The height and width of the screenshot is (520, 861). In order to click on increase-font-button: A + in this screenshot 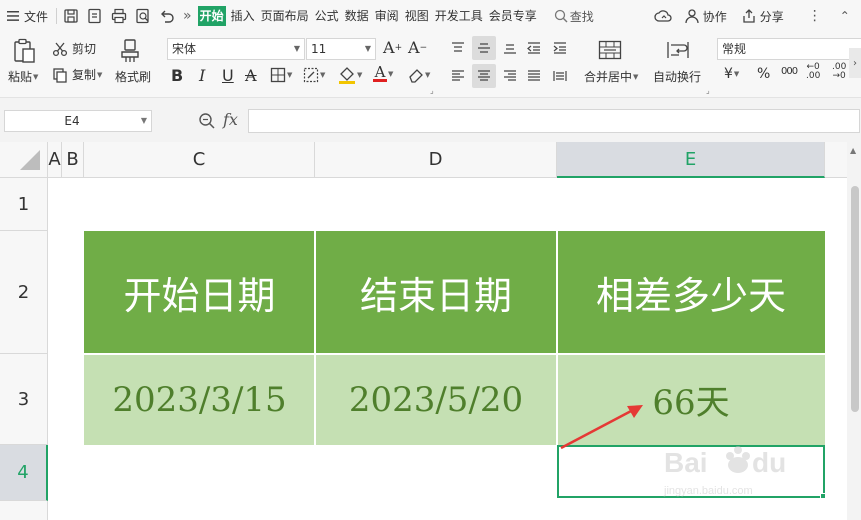, I will do `click(392, 47)`.